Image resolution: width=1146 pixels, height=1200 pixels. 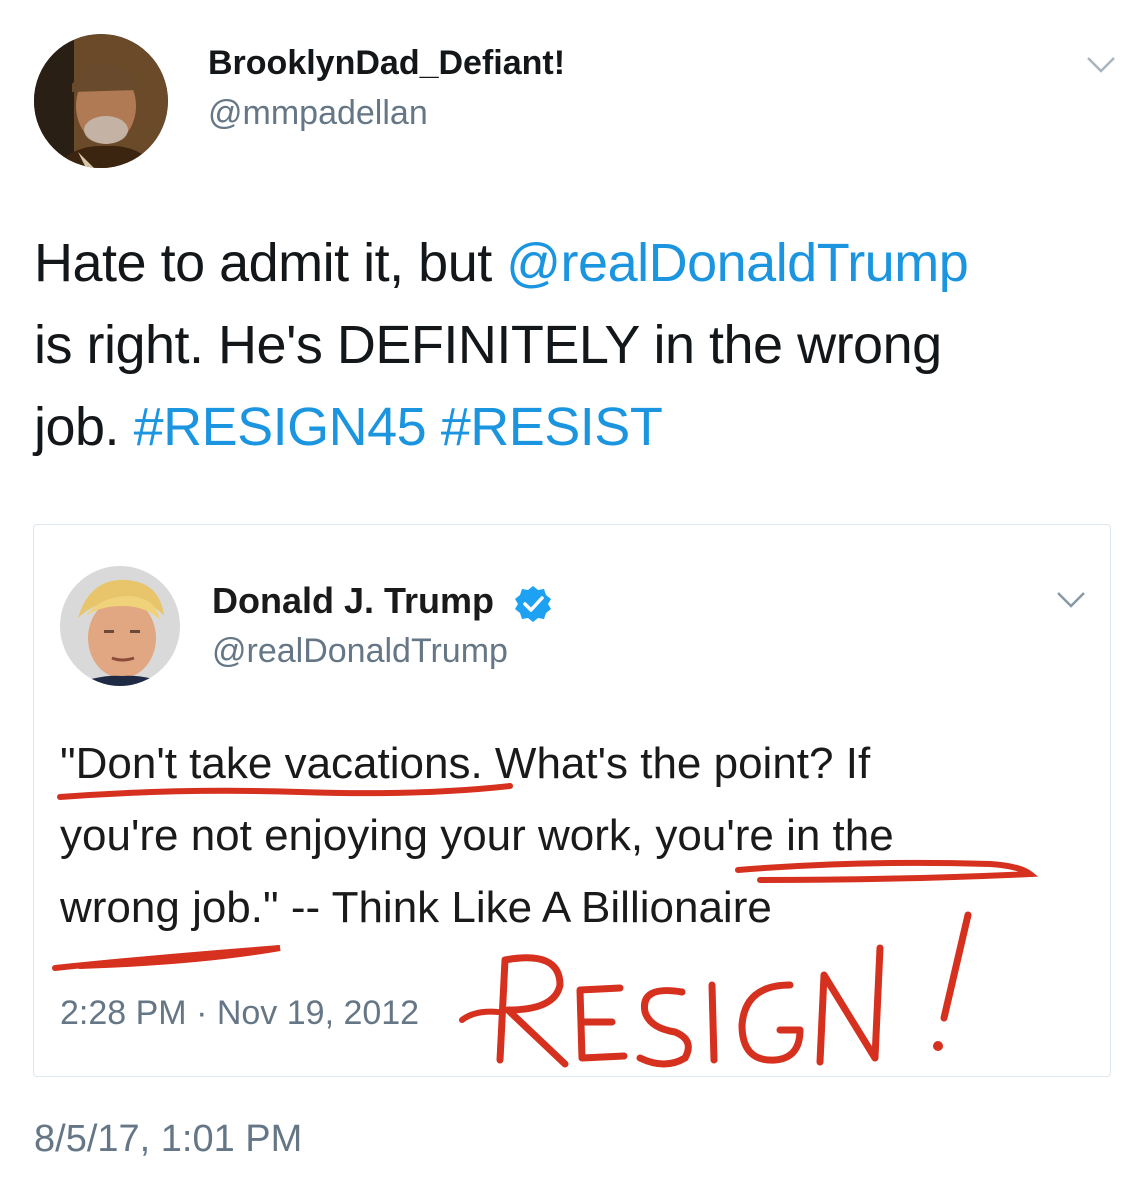 What do you see at coordinates (353, 601) in the screenshot?
I see `quoted-display-name: Donald J. Trump` at bounding box center [353, 601].